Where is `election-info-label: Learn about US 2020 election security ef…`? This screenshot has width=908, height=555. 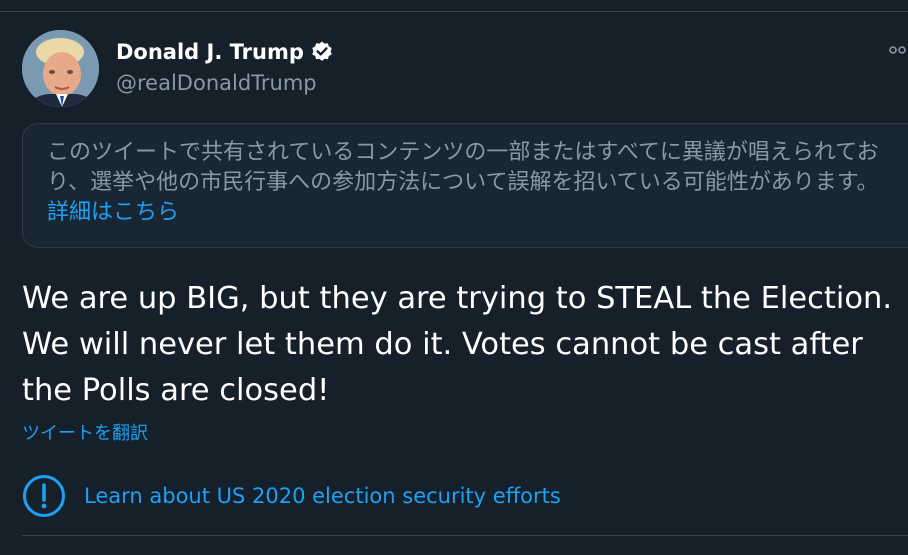 election-info-label: Learn about US 2020 election security ef… is located at coordinates (322, 496).